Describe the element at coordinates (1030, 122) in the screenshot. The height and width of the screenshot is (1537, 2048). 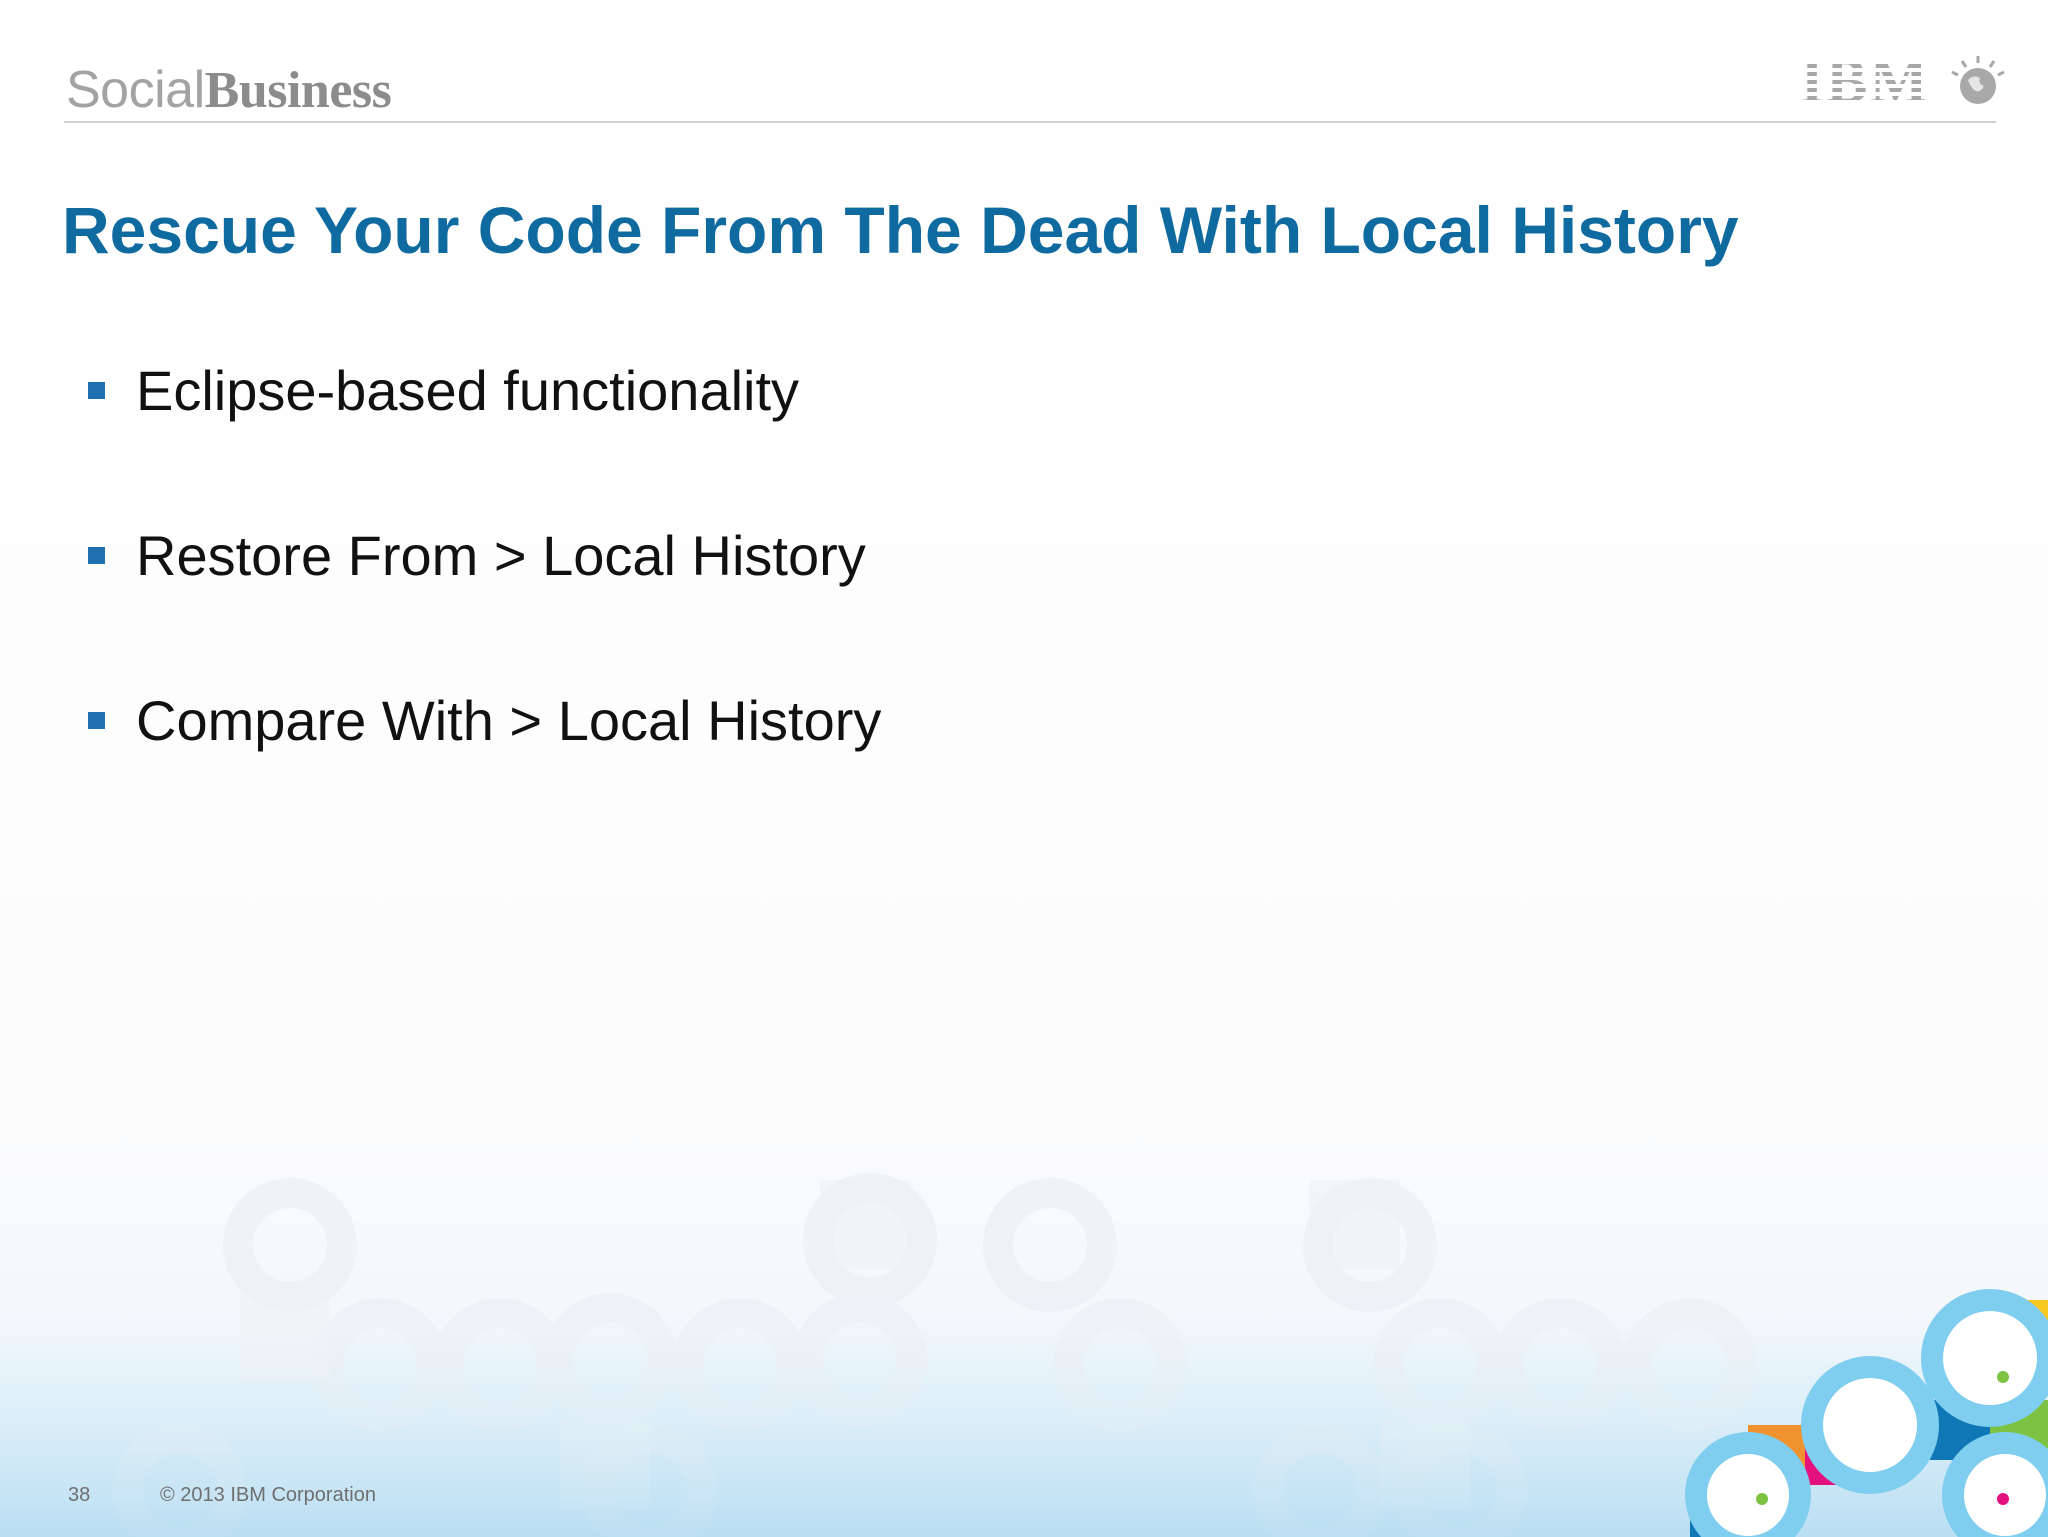
I see `header-divider` at that location.